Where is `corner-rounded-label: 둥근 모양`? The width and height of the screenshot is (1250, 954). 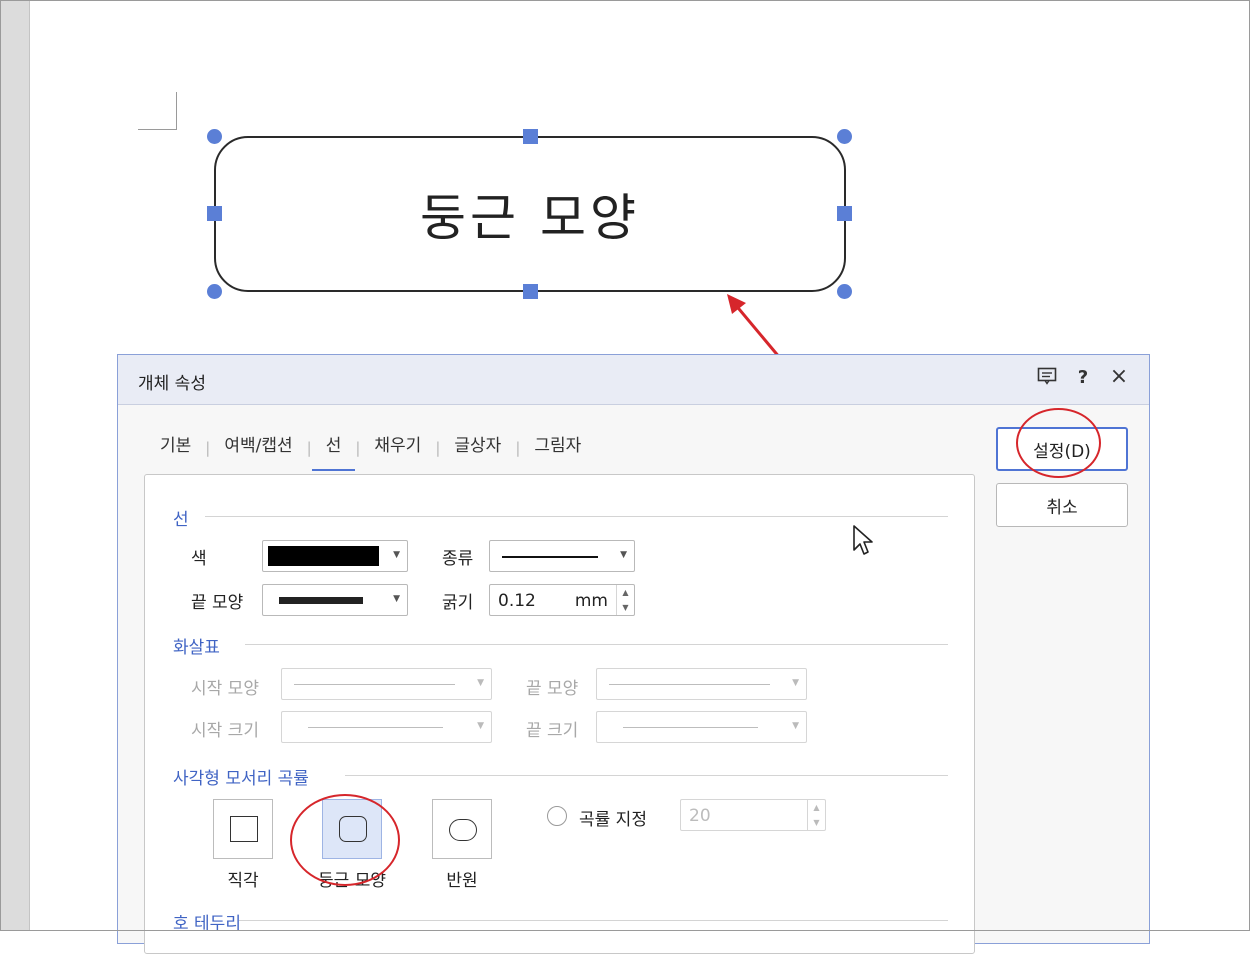
corner-rounded-label: 둥근 모양 is located at coordinates (352, 881).